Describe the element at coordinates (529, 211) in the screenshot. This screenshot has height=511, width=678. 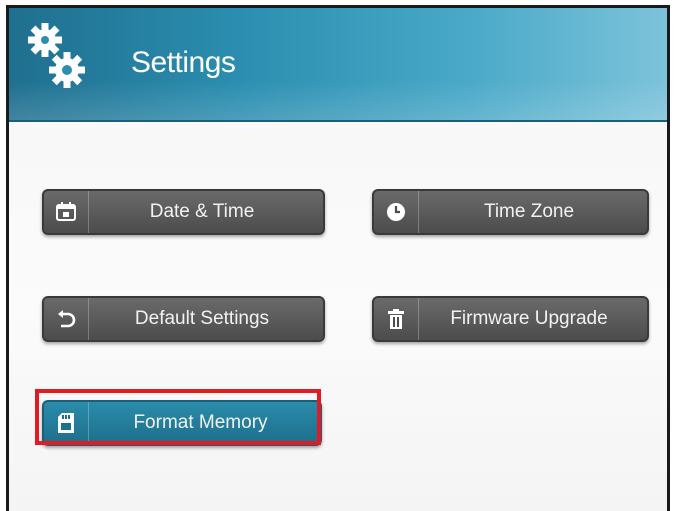
I see `time-zone-label: Time Zone` at that location.